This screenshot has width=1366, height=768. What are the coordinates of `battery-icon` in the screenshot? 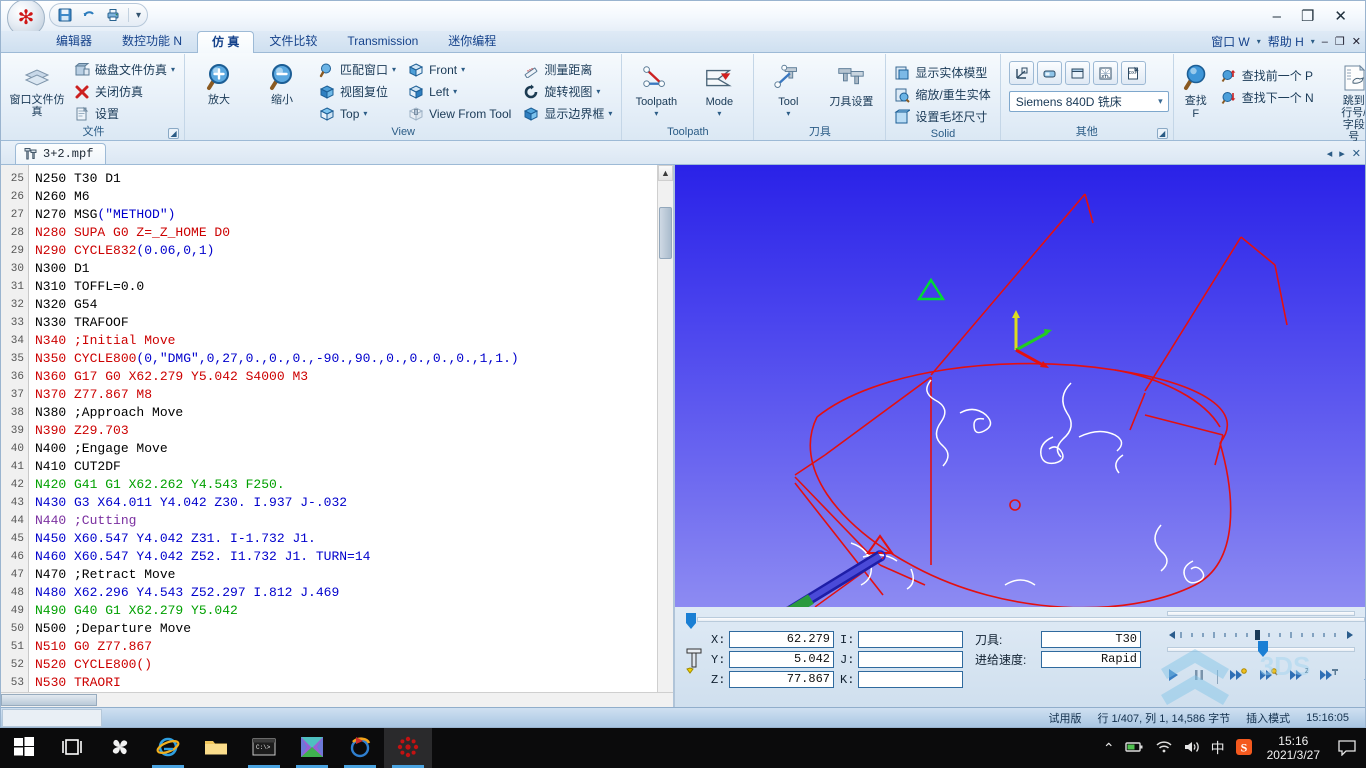 It's located at (1134, 748).